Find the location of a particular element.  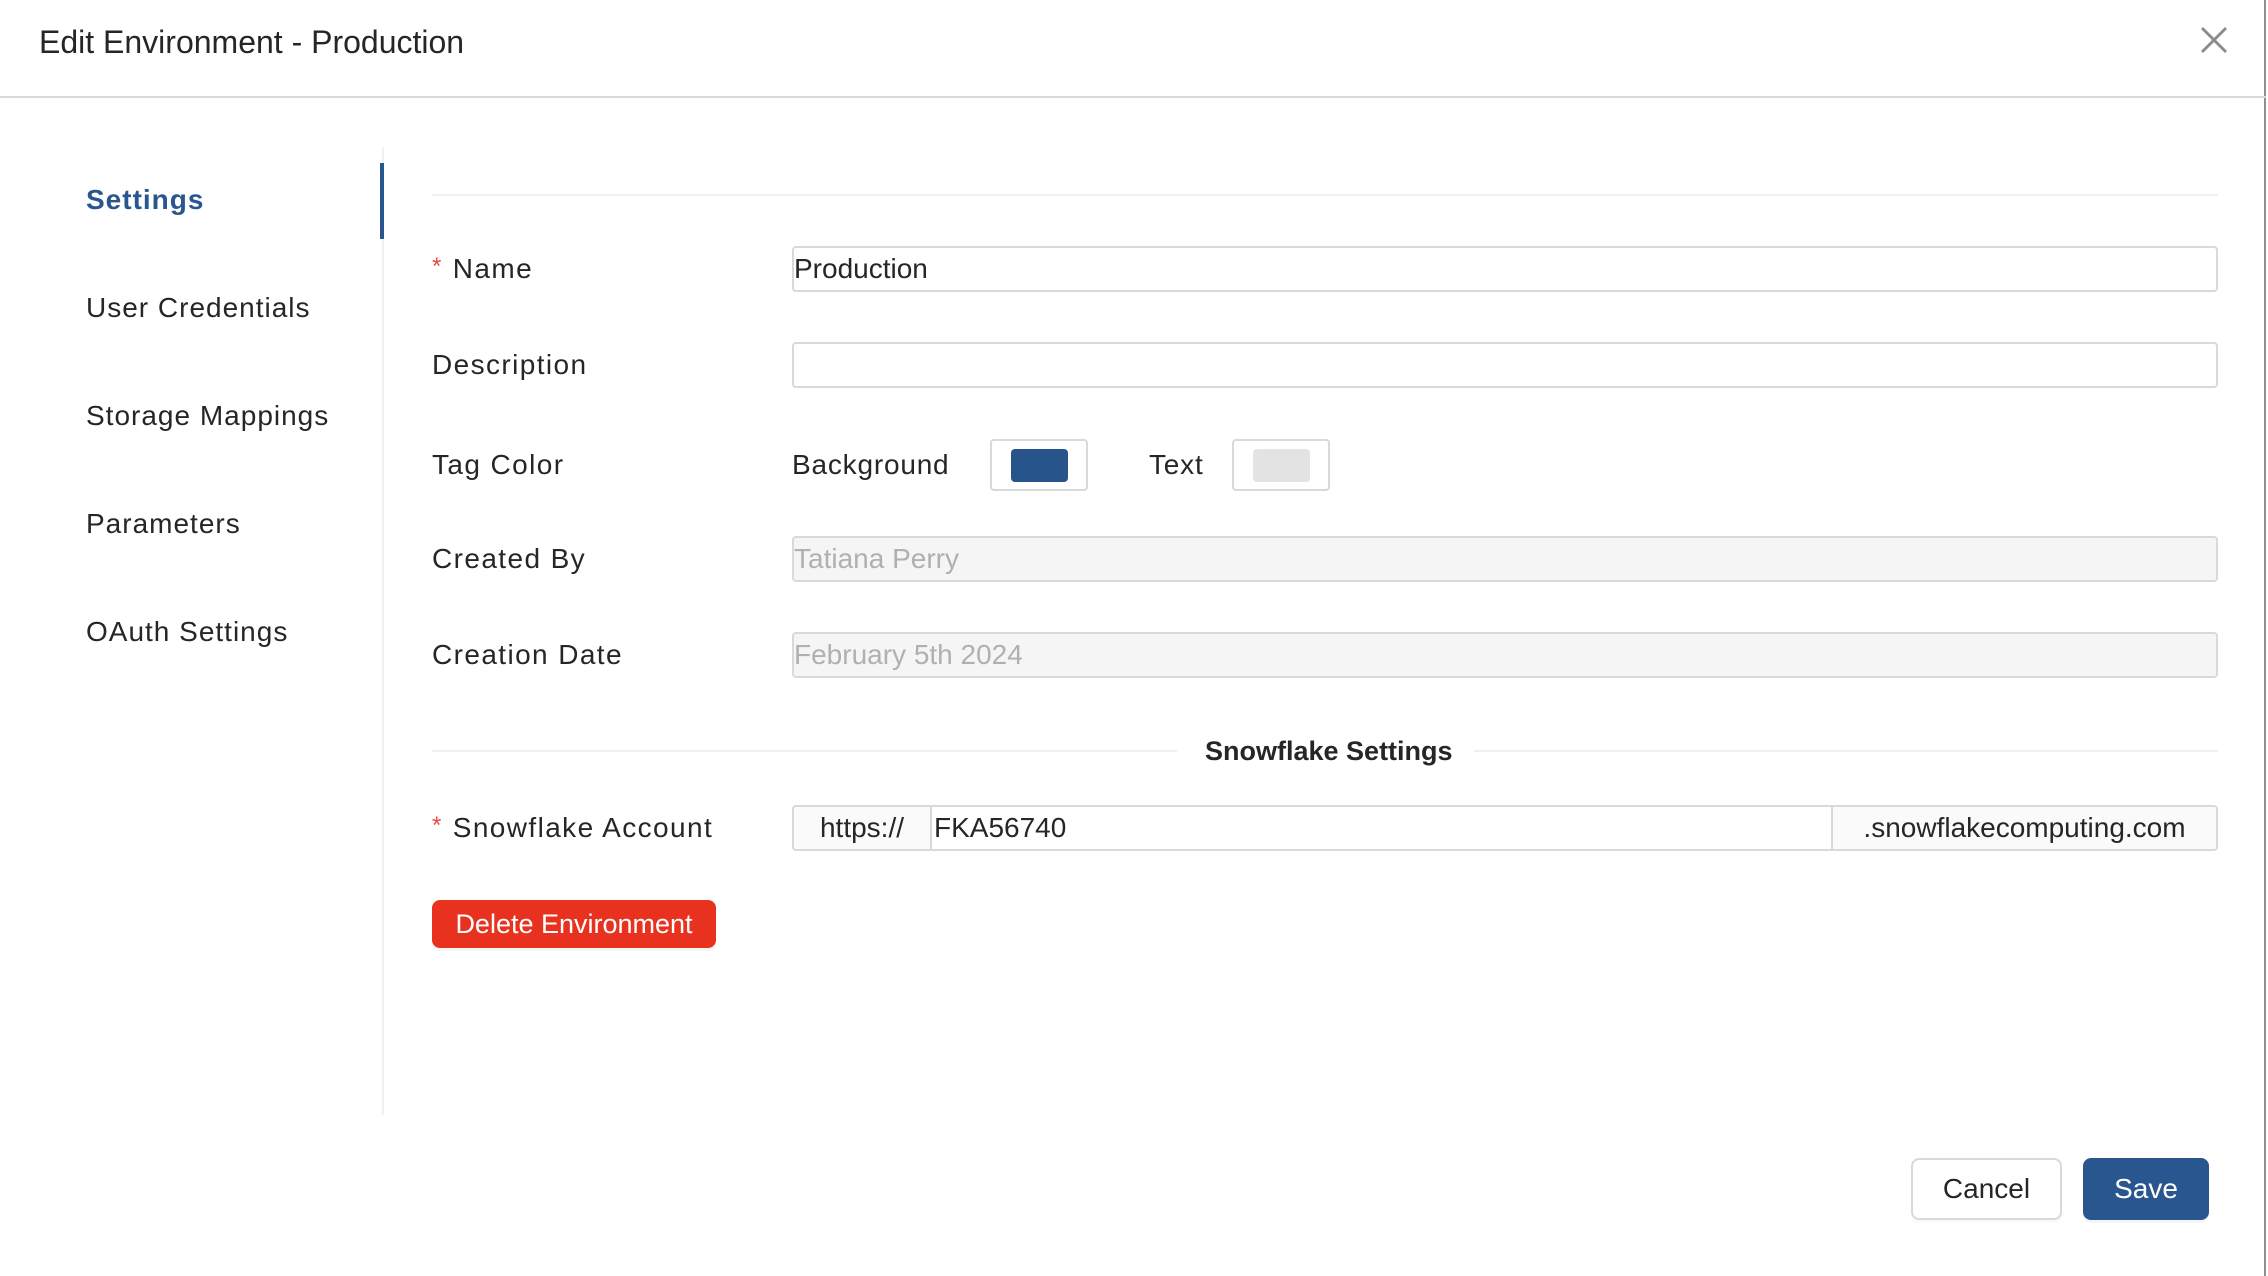

name-label-text: Name is located at coordinates (493, 268).